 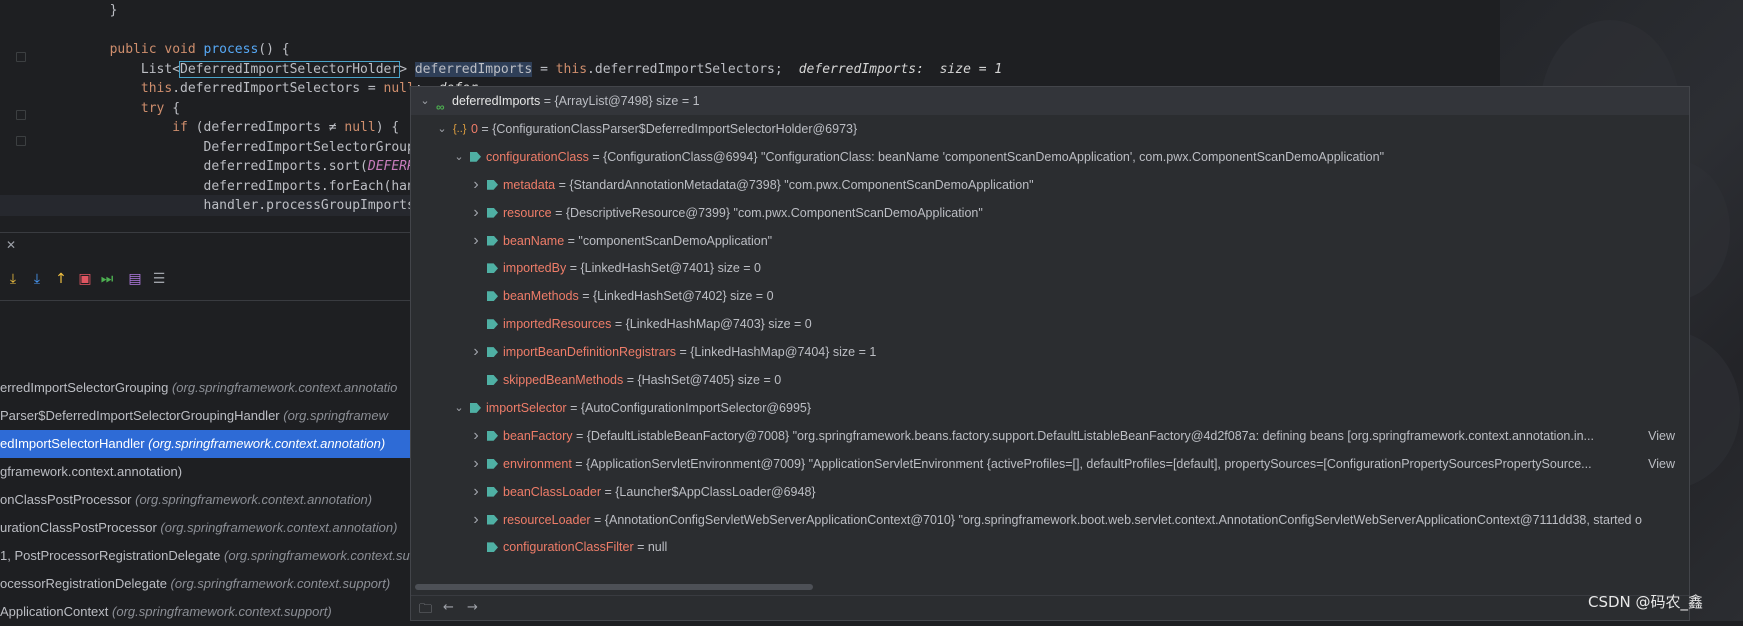 What do you see at coordinates (871, 10) in the screenshot?
I see `code-line: }` at bounding box center [871, 10].